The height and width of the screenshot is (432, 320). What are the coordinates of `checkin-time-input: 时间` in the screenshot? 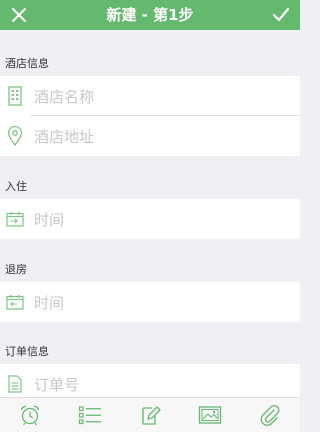 It's located at (47, 219).